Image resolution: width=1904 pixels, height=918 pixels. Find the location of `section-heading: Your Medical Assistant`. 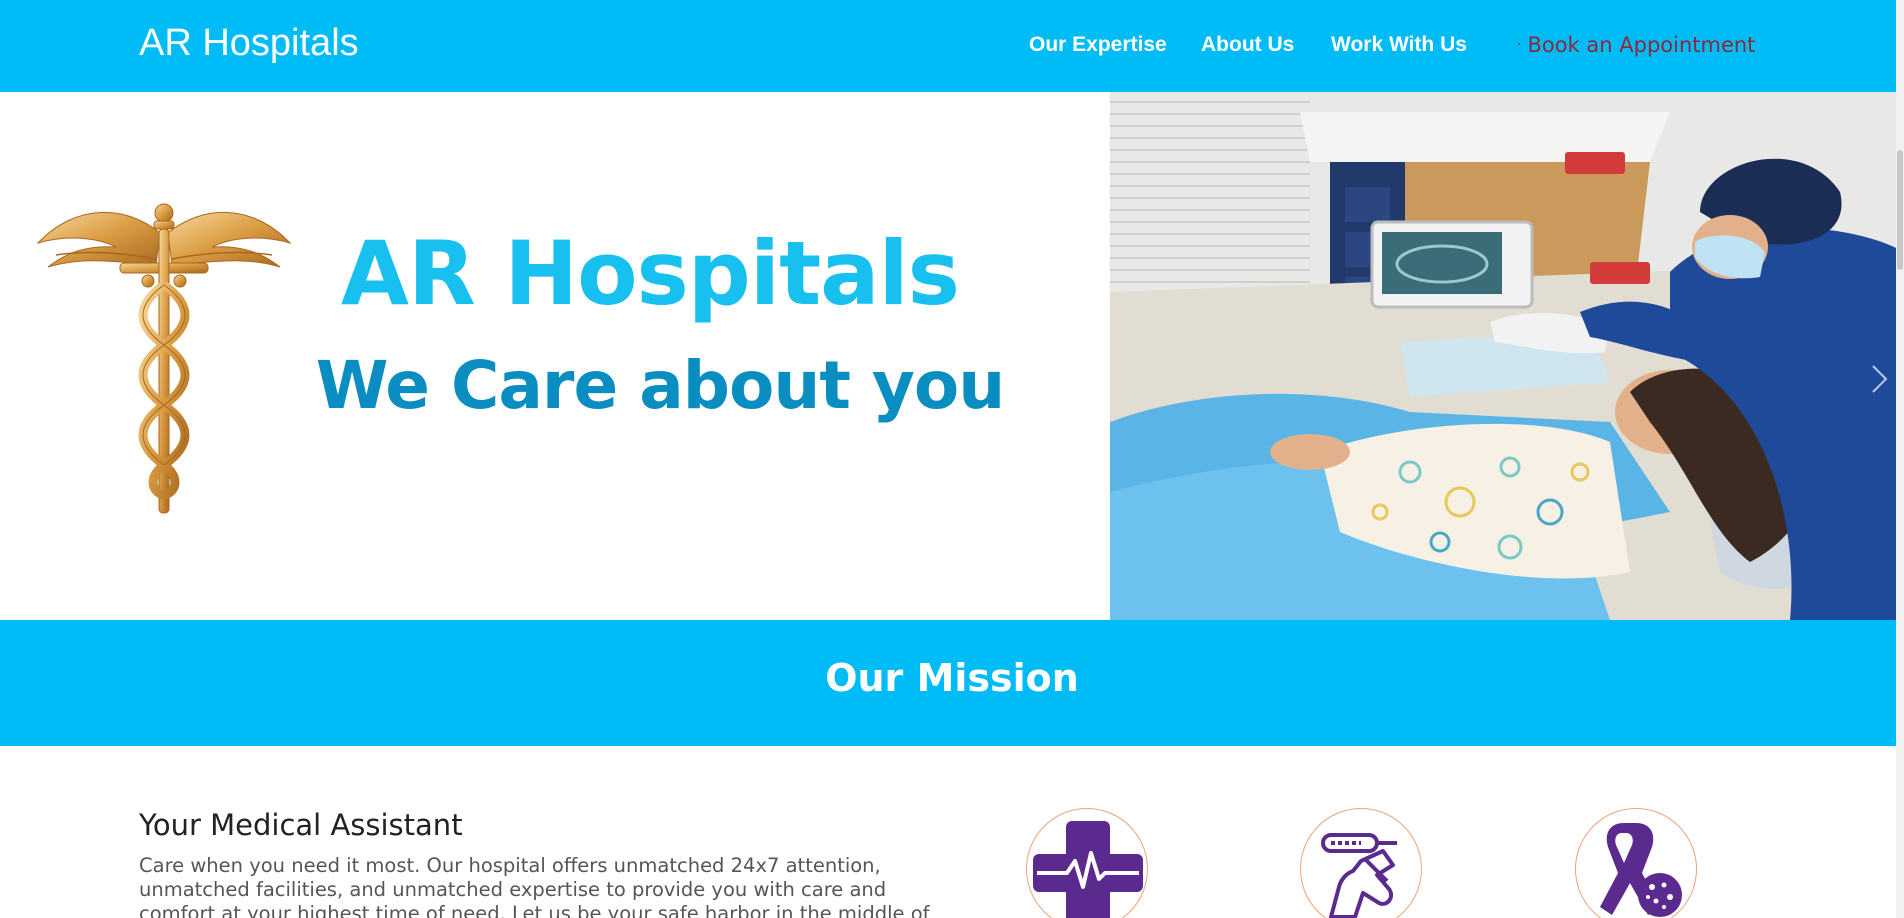

section-heading: Your Medical Assistant is located at coordinates (301, 825).